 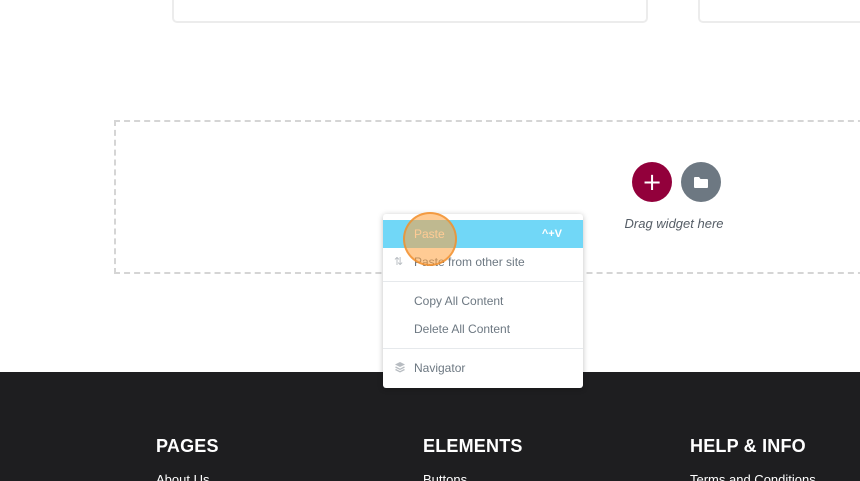 I want to click on add-section-button: +, so click(x=652, y=182).